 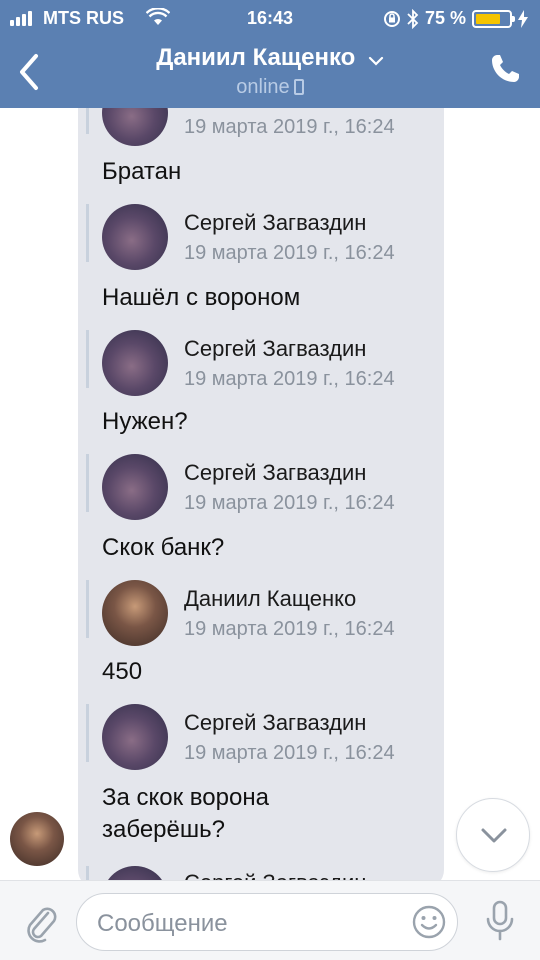 What do you see at coordinates (298, 87) in the screenshot?
I see `mobile-device-icon` at bounding box center [298, 87].